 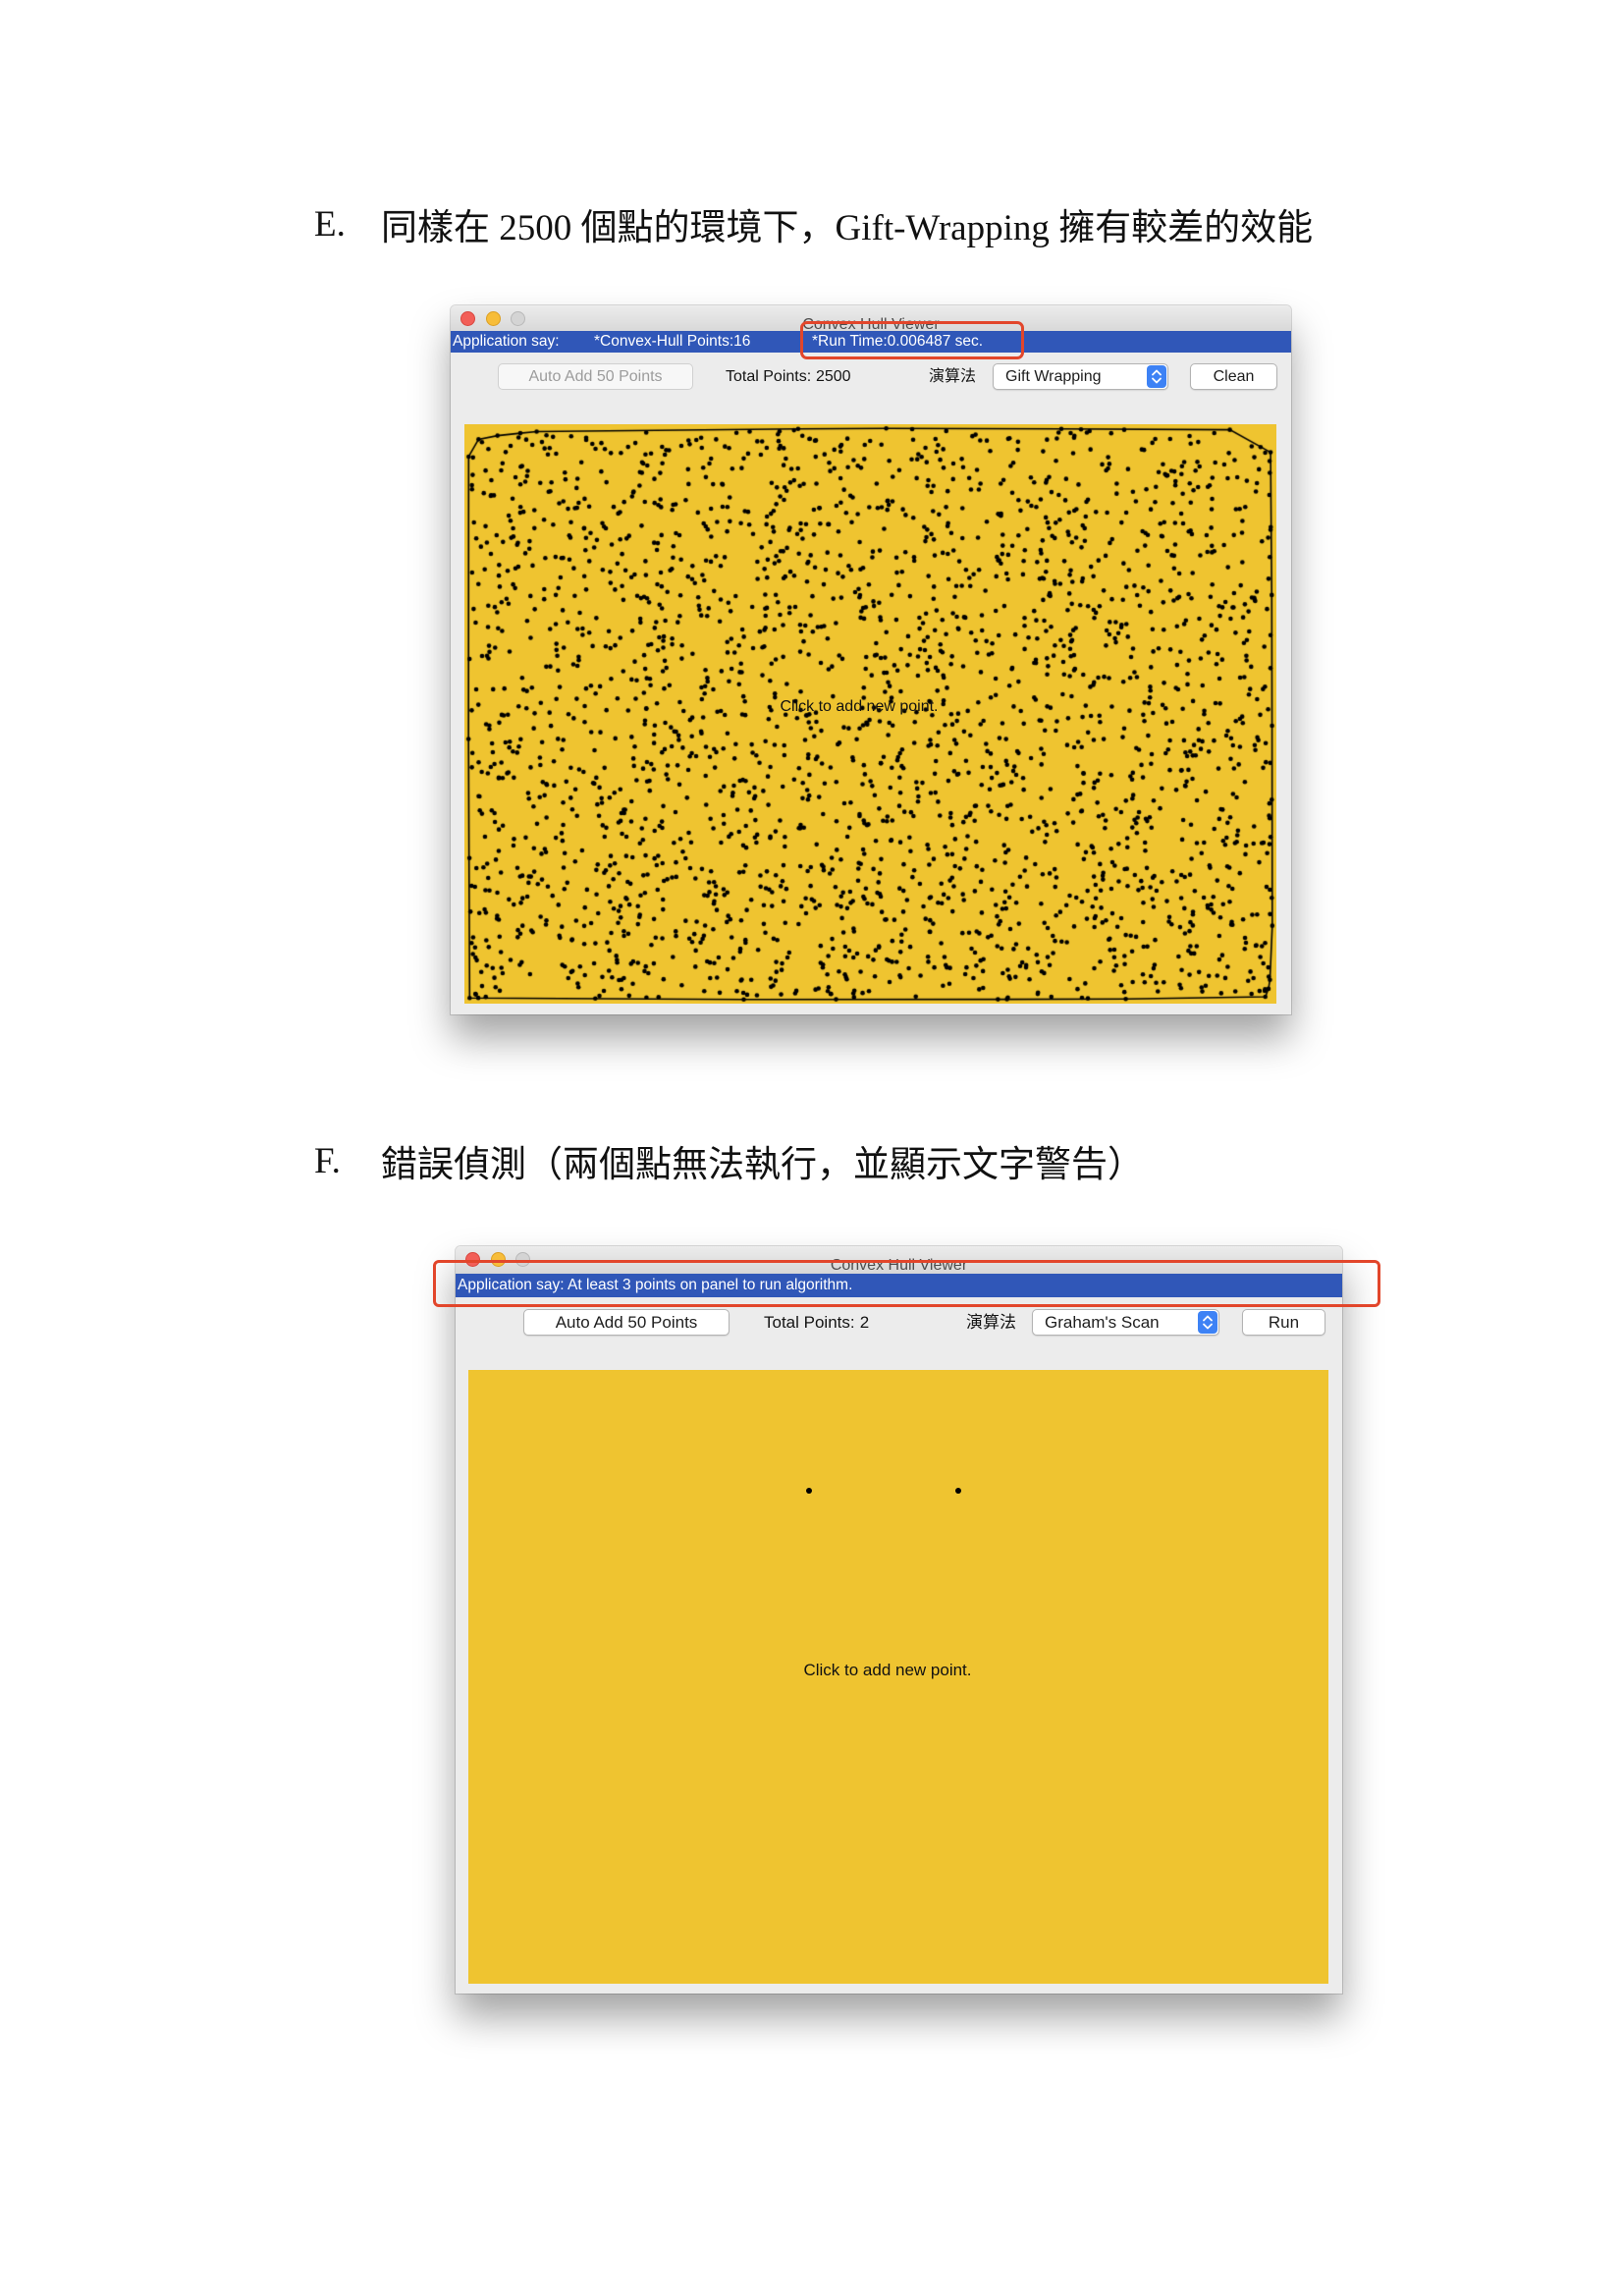 I want to click on clean-button: Clean, so click(x=1233, y=376).